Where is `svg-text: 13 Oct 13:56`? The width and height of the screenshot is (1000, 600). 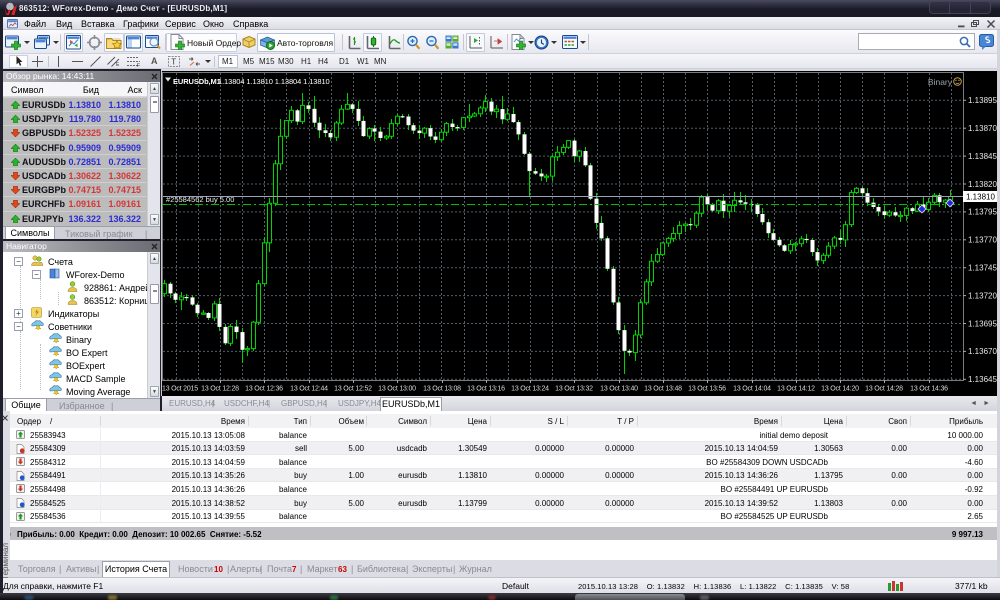
svg-text: 13 Oct 13:56 is located at coordinates (707, 389).